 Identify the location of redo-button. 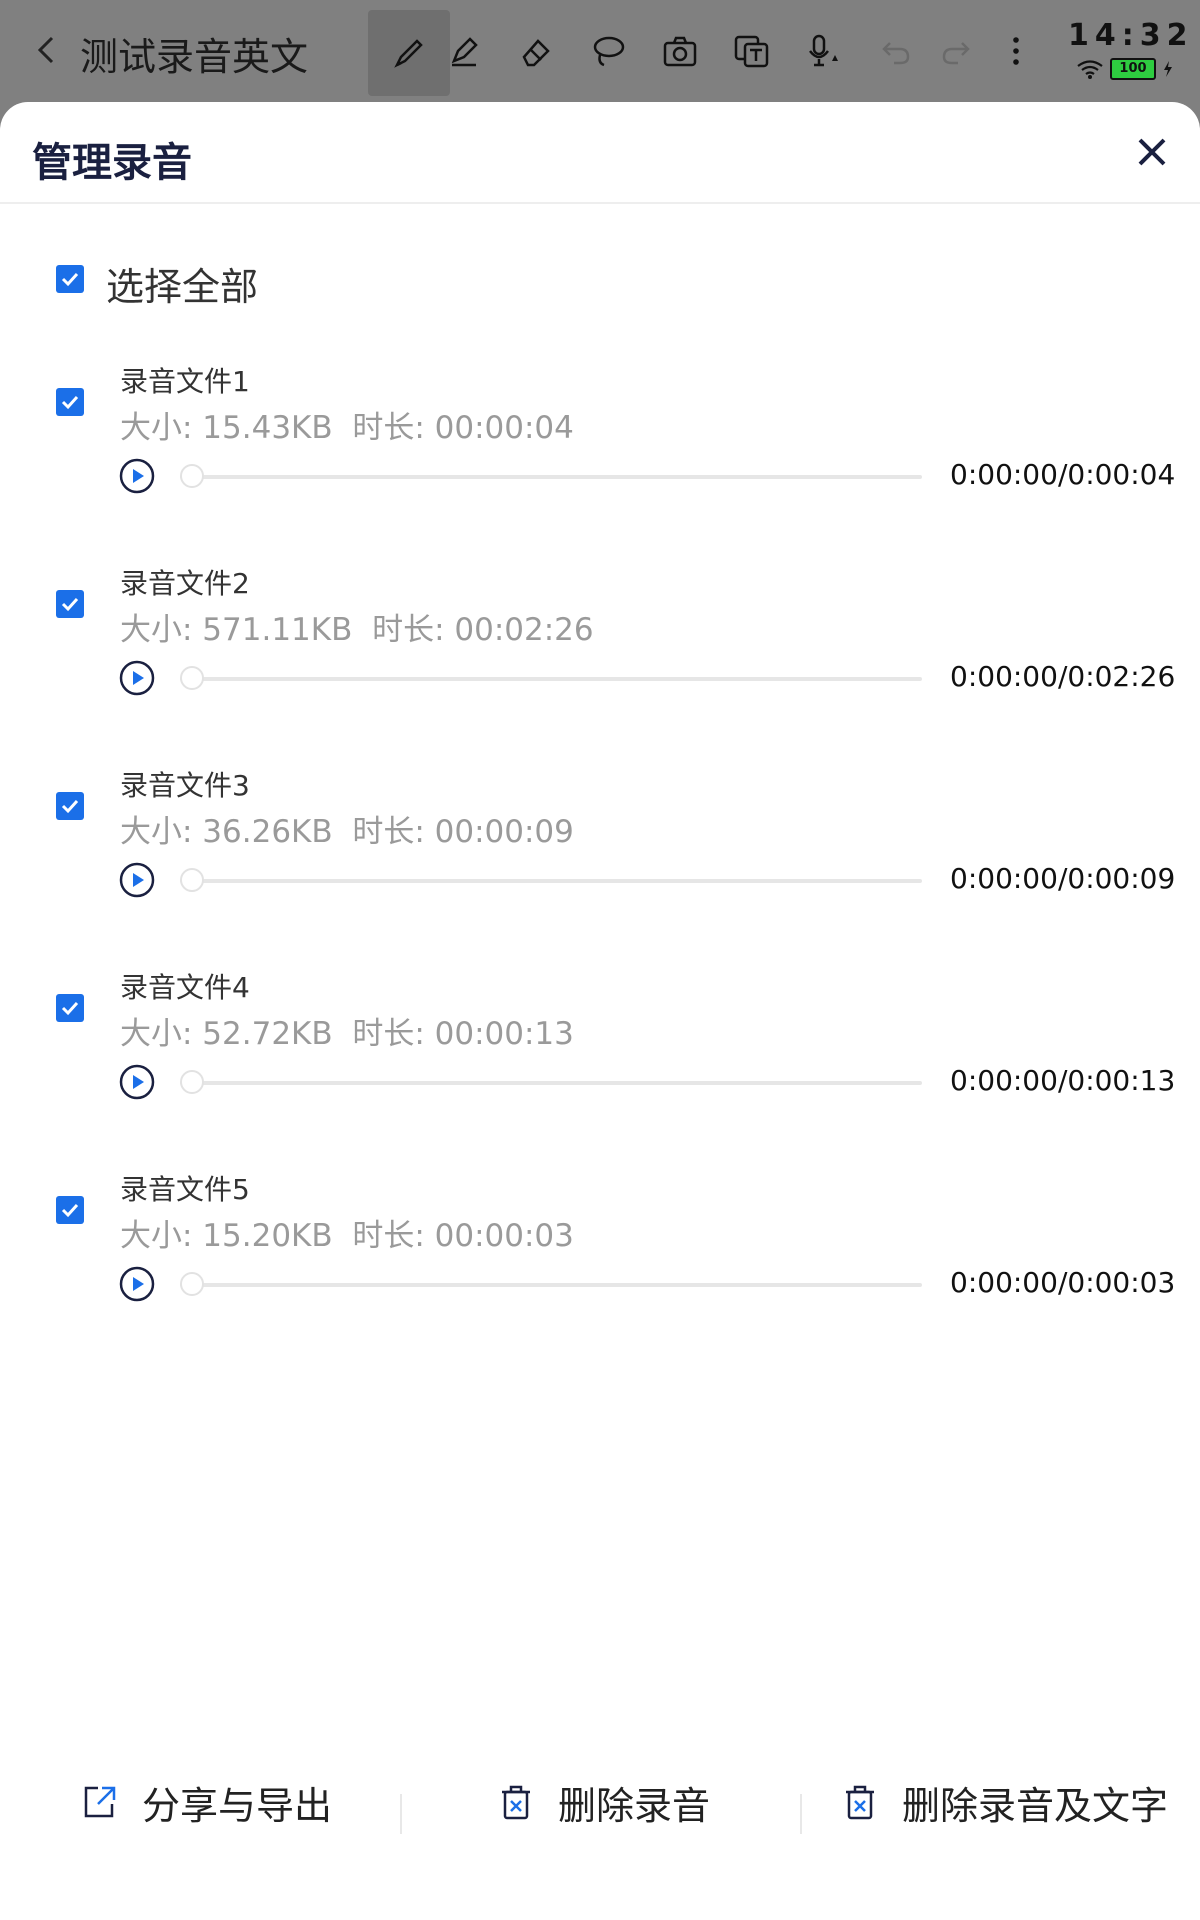
(956, 51).